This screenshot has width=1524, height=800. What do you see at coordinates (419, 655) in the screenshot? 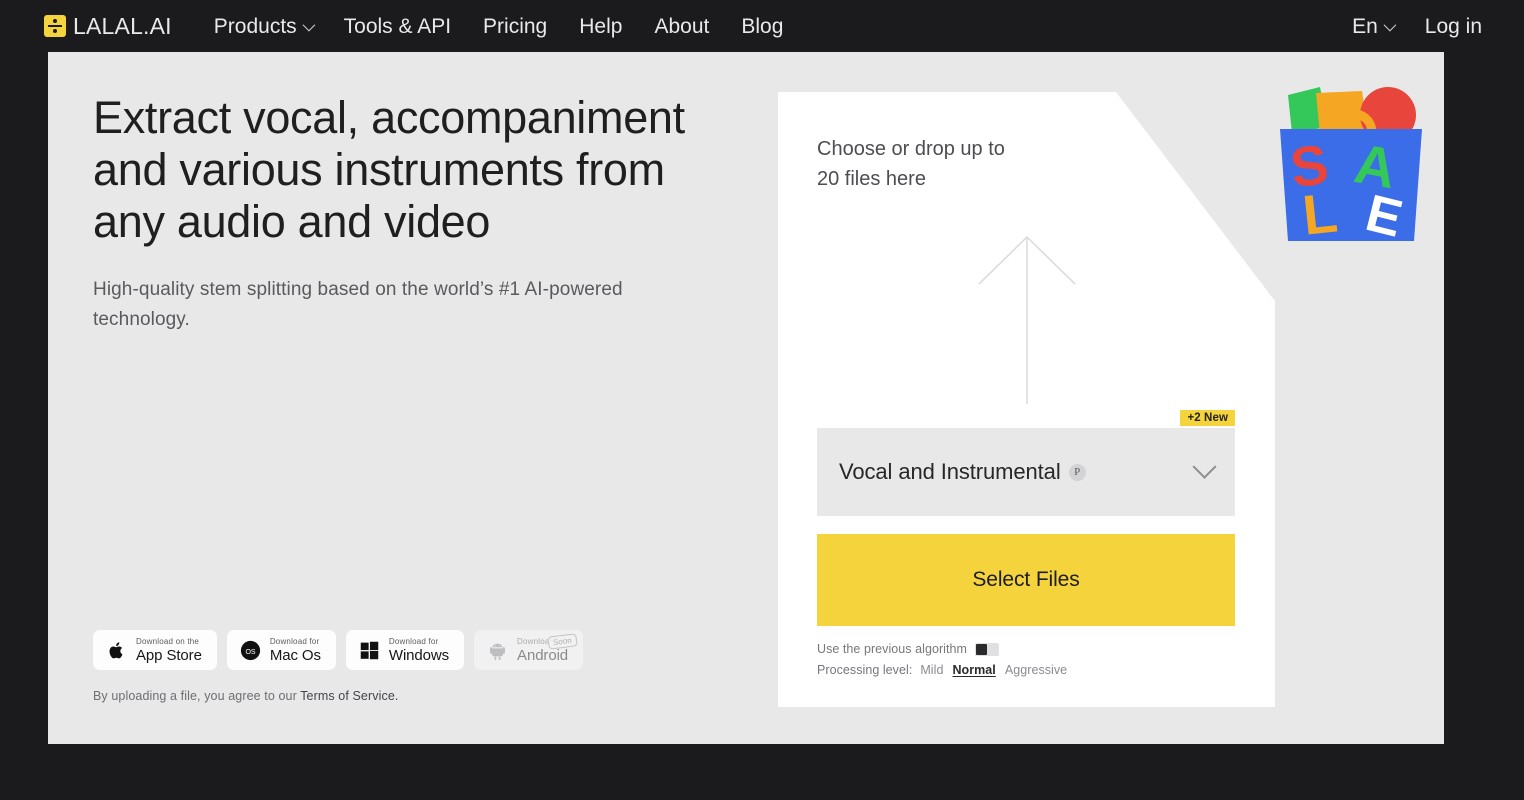
I see `download-badge-big-label: Windows` at bounding box center [419, 655].